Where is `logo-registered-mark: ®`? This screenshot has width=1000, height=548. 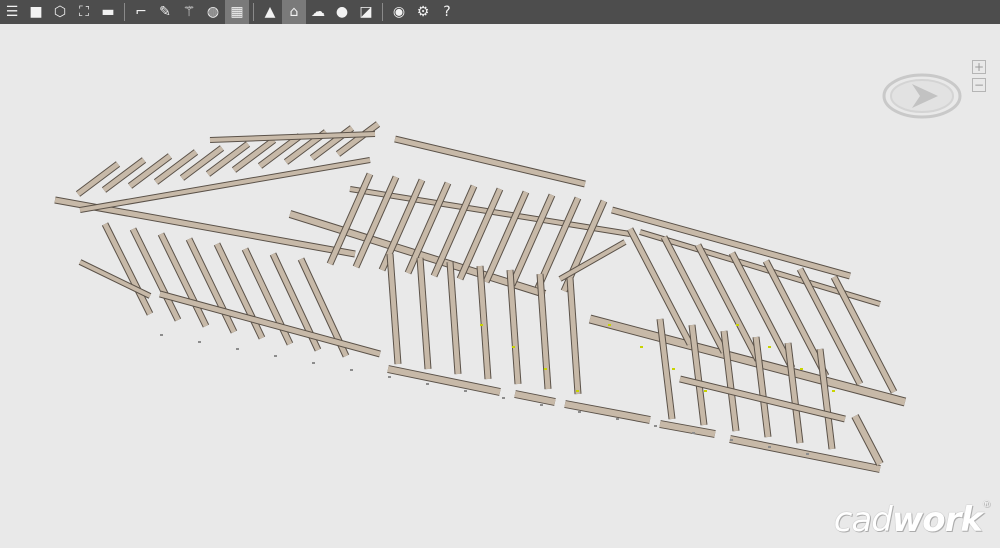
logo-registered-mark: ® is located at coordinates (986, 505).